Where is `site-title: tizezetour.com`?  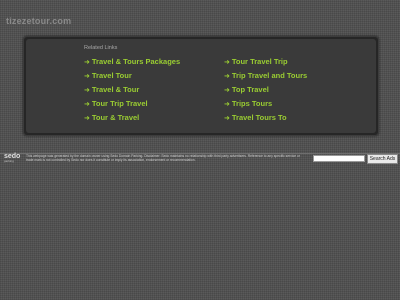
site-title: tizezetour.com is located at coordinates (38, 21).